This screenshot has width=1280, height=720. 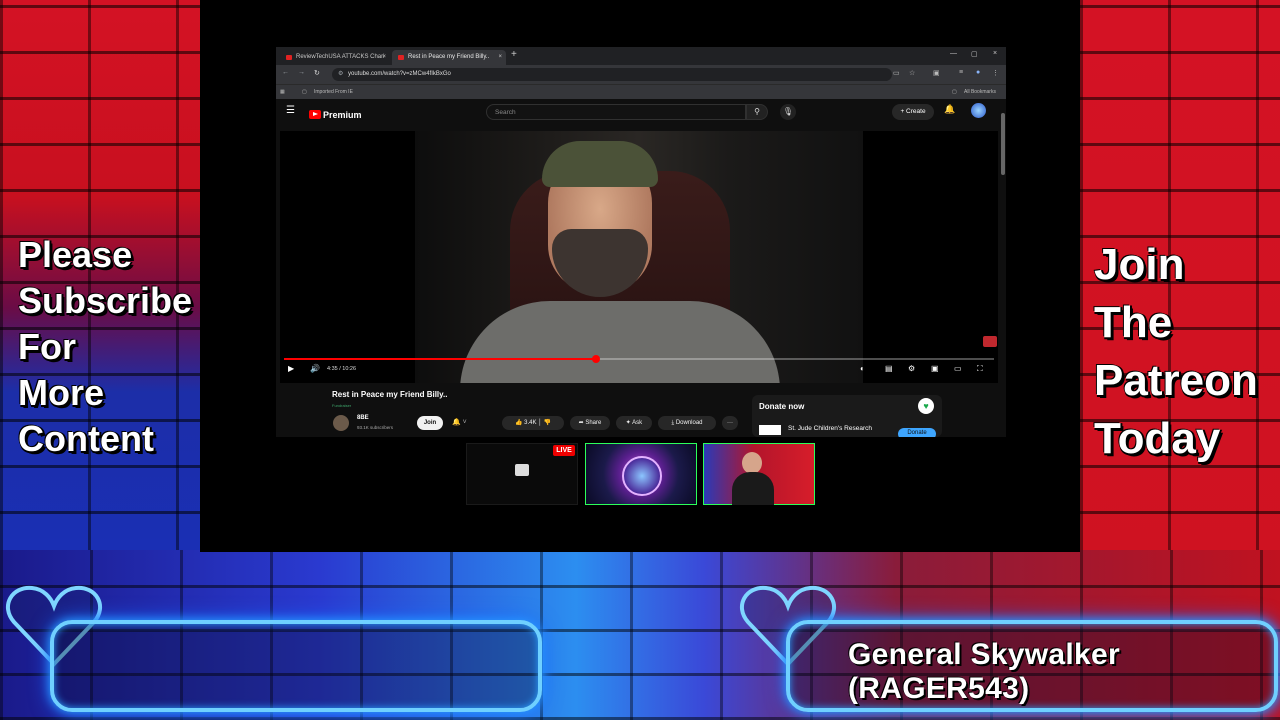 I want to click on callout-line: Please, so click(x=75, y=254).